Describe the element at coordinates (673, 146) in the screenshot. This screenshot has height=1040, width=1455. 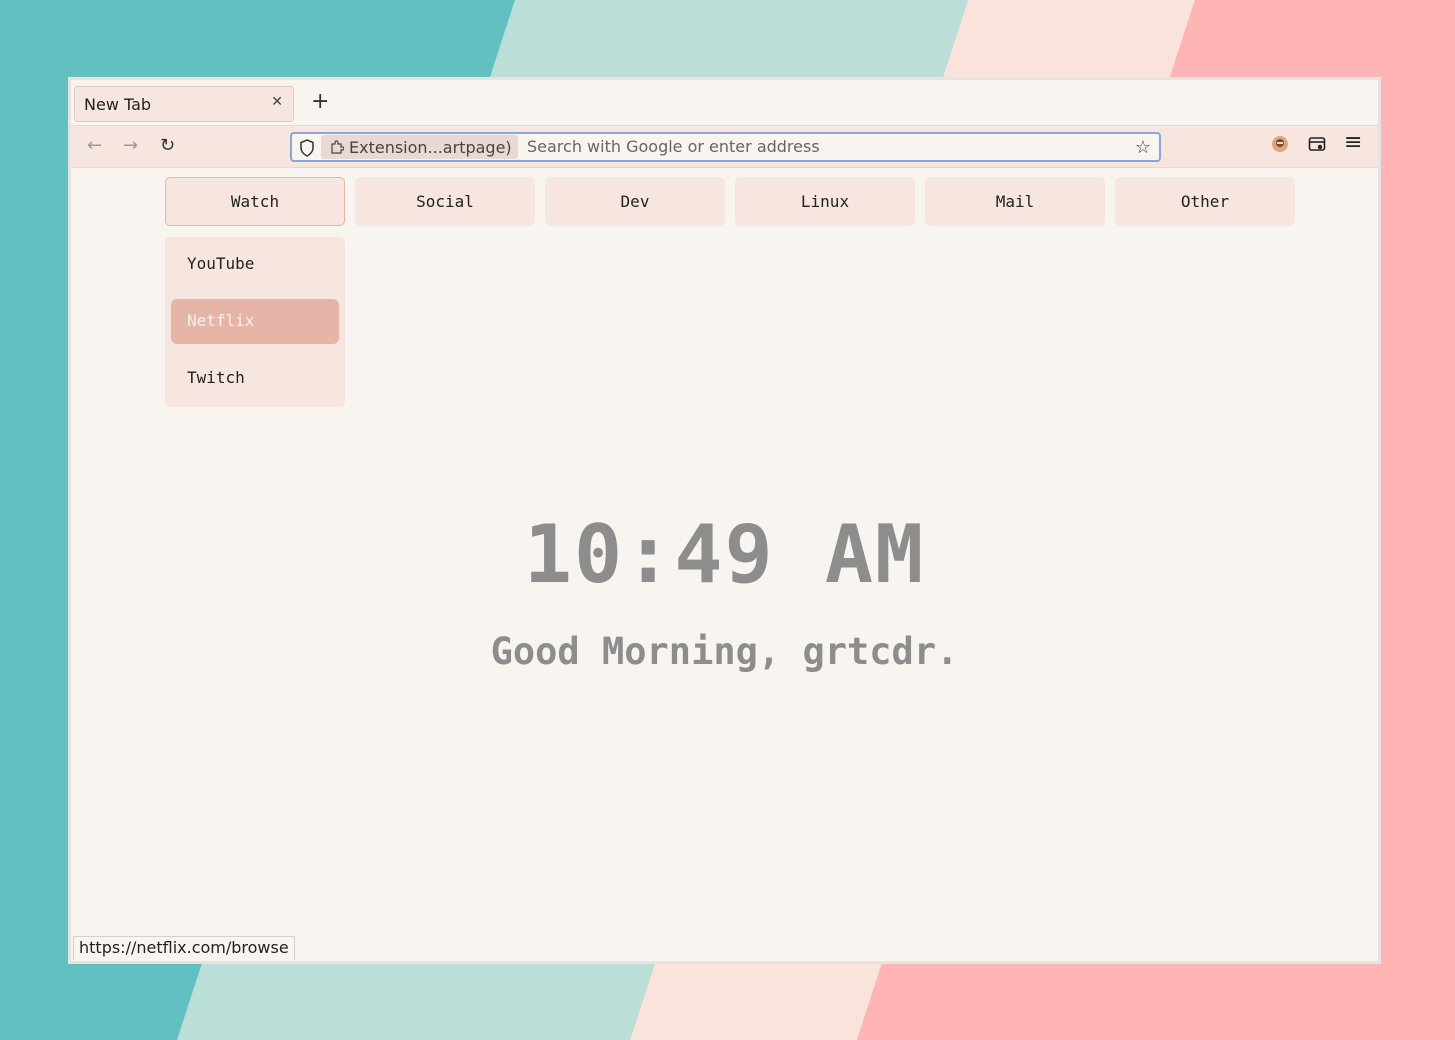
I see `url-input: Search with Google or enter address` at that location.